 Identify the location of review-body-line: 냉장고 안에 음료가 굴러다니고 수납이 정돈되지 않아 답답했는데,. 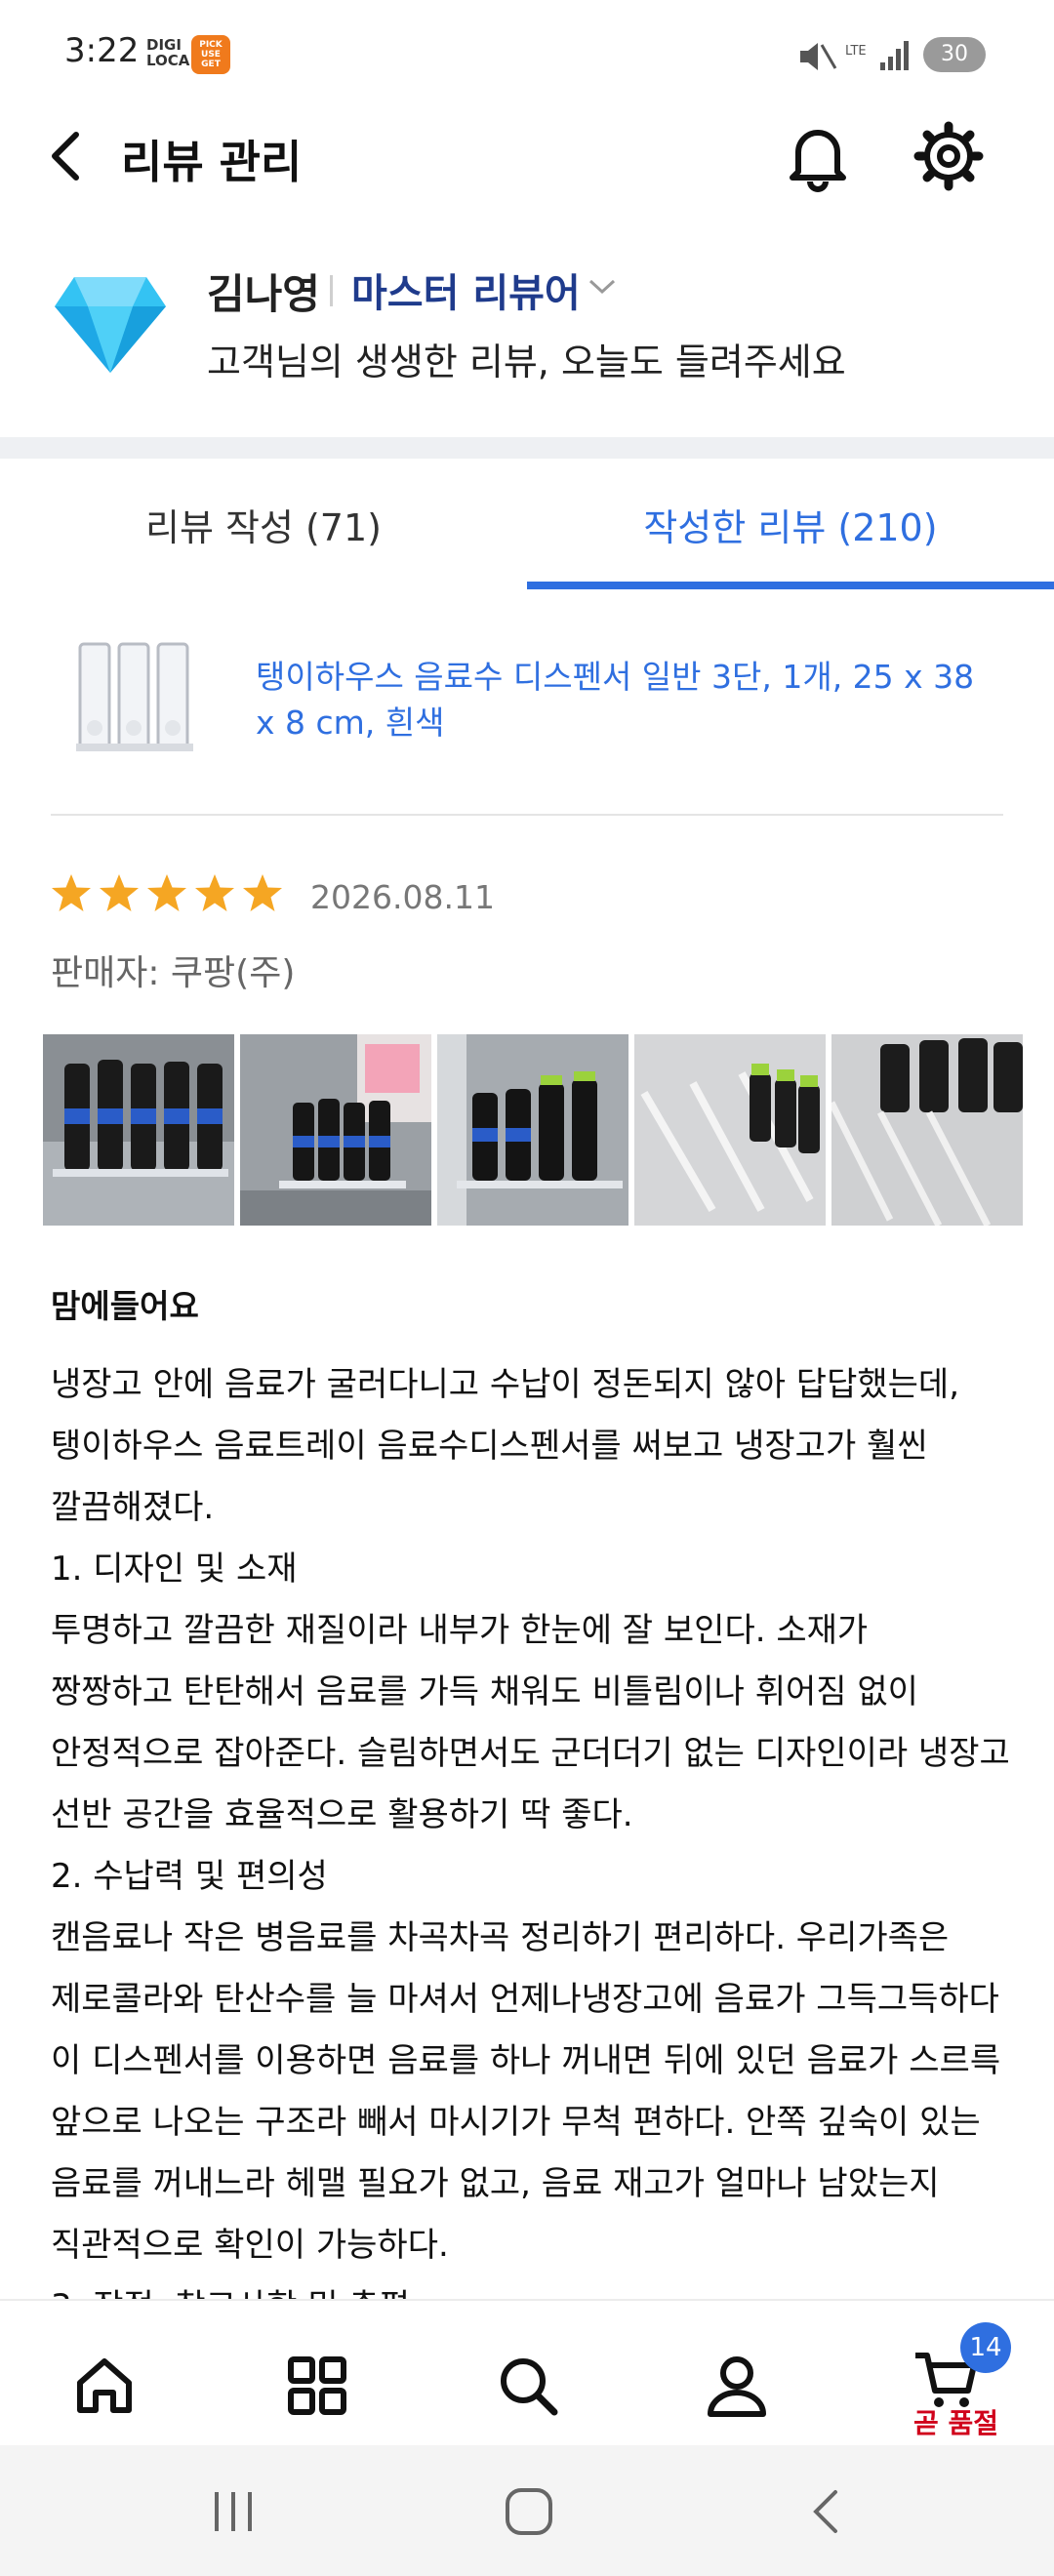
(506, 1384).